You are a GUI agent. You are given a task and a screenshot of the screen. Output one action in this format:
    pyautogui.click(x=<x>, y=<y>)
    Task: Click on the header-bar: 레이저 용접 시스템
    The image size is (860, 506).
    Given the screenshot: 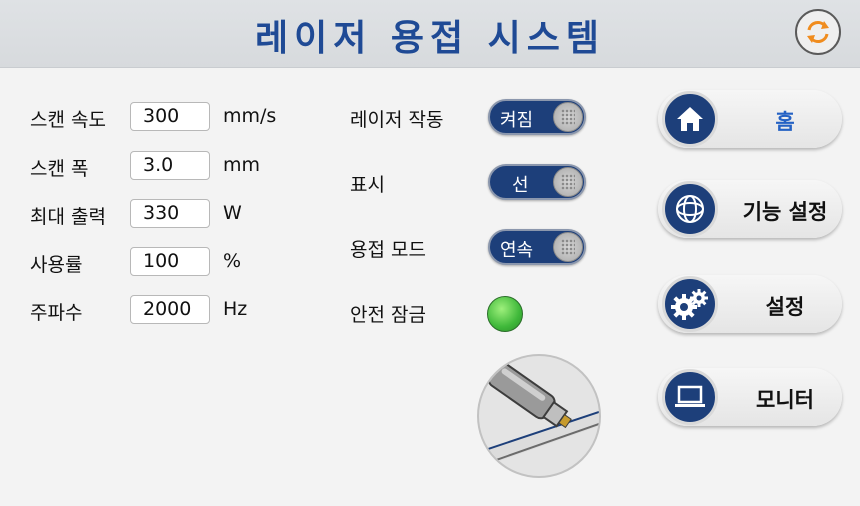 What is the action you would take?
    pyautogui.click(x=430, y=34)
    